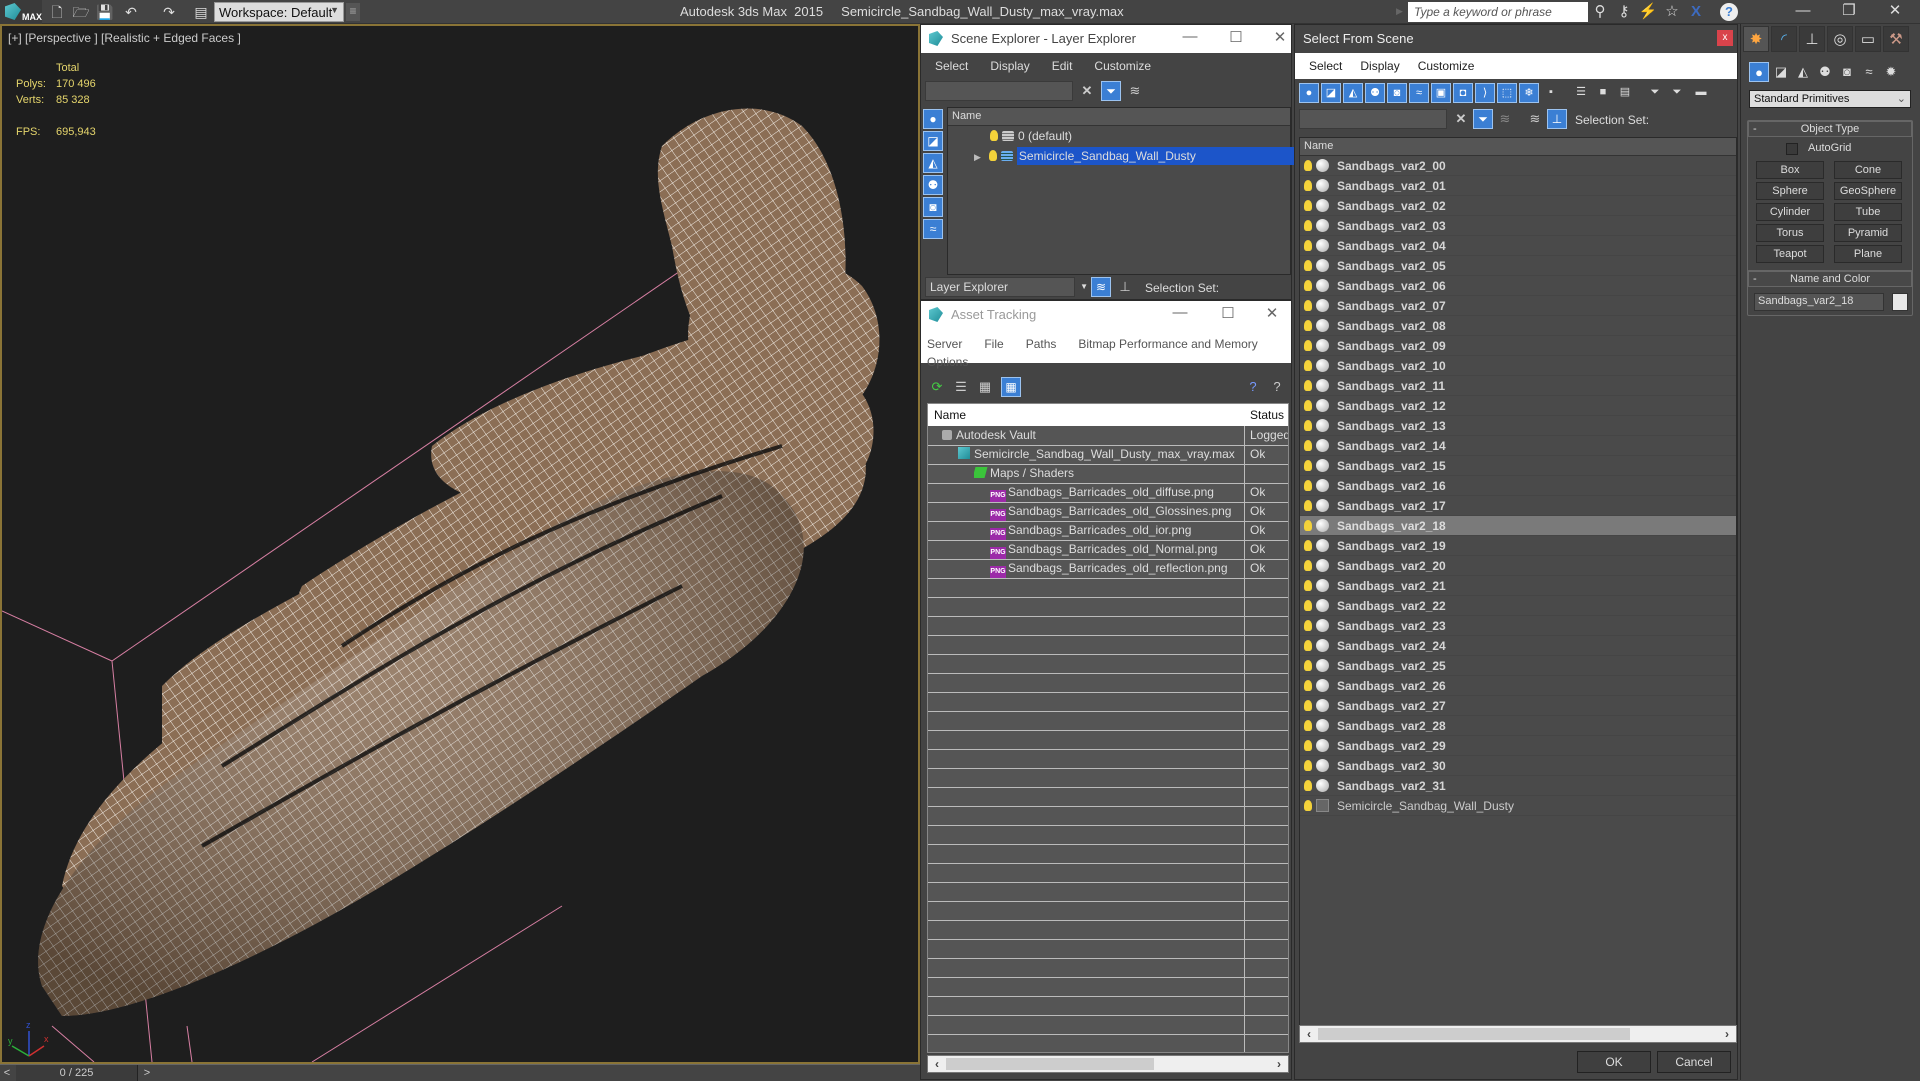  Describe the element at coordinates (1518, 466) in the screenshot. I see `object-row: Sandbags_var2_15` at that location.